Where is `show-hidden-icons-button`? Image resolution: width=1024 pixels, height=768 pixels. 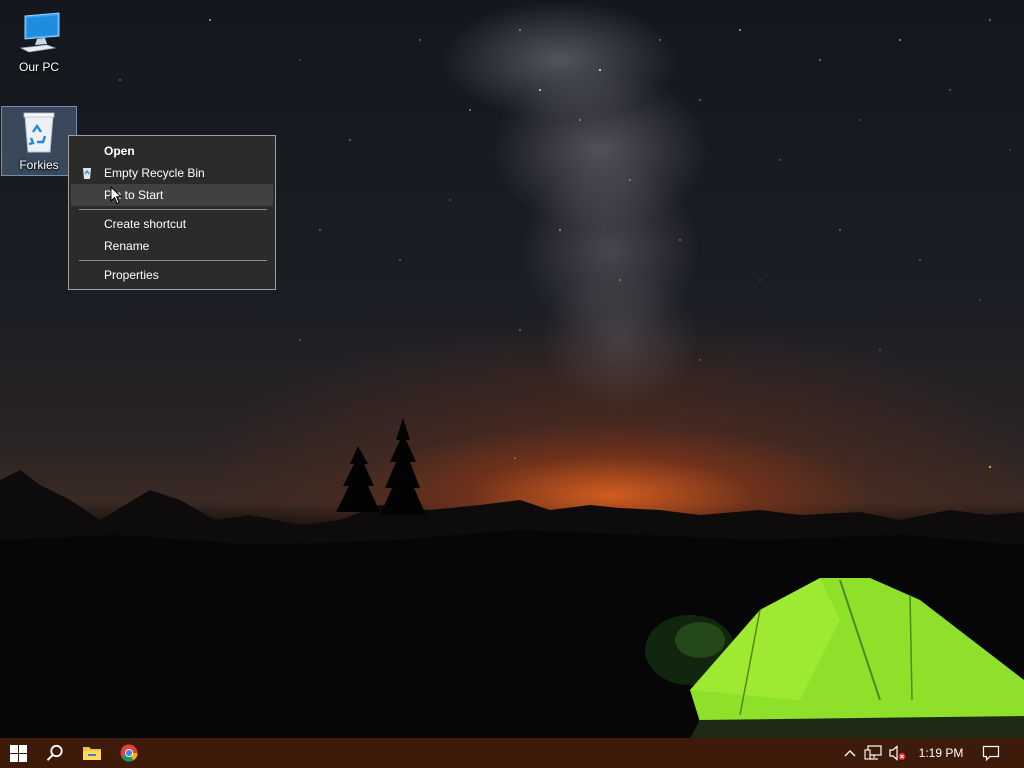
show-hidden-icons-button is located at coordinates (850, 753).